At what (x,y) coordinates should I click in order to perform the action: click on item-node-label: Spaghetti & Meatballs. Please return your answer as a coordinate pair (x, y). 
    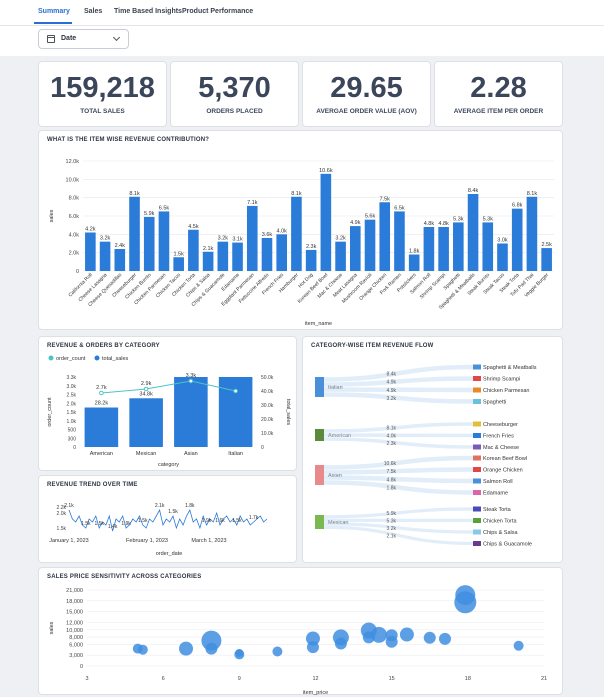
    Looking at the image, I should click on (510, 368).